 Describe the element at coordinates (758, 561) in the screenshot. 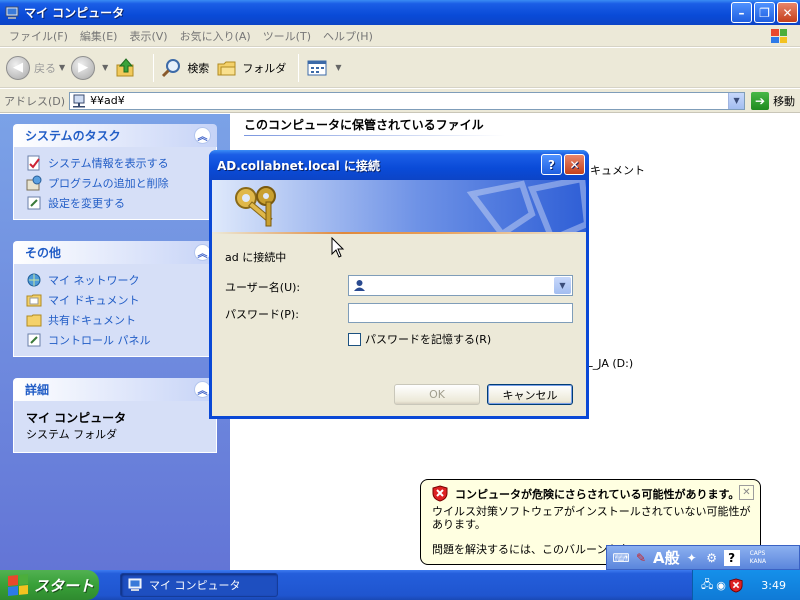

I see `kana-label: KANA` at that location.